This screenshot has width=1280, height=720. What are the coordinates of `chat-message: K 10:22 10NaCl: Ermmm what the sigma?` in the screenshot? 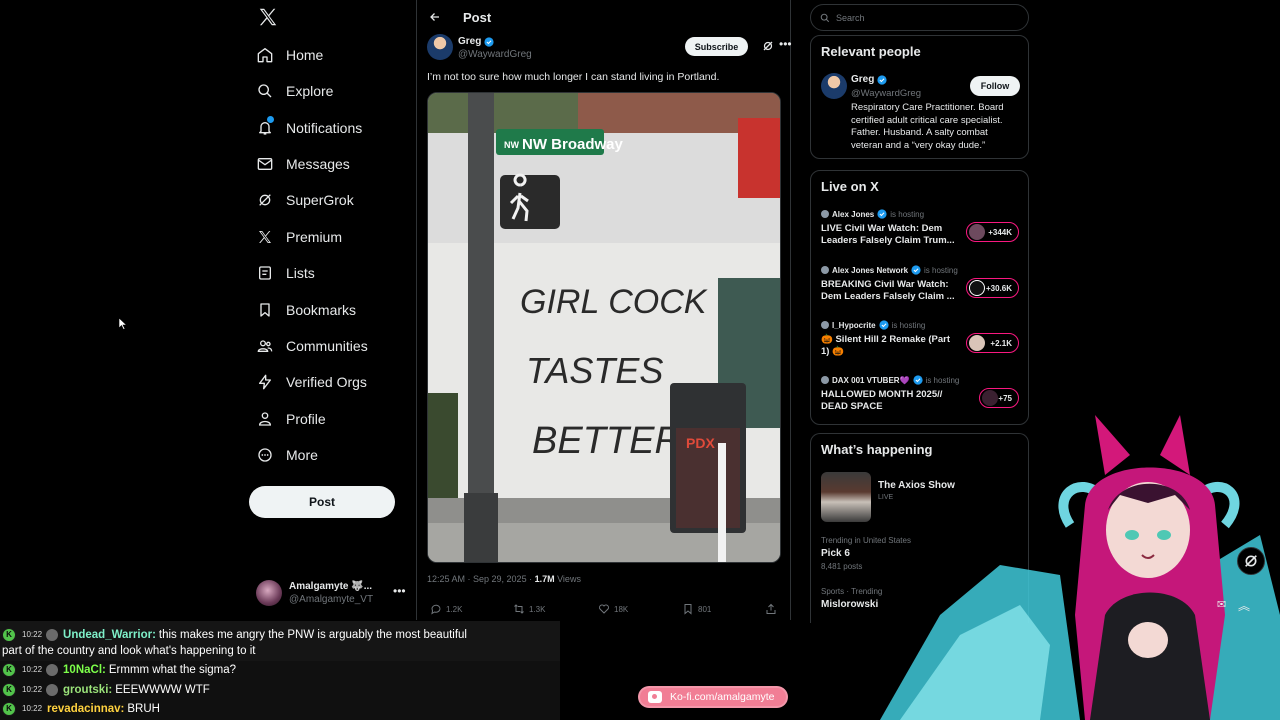 It's located at (118, 669).